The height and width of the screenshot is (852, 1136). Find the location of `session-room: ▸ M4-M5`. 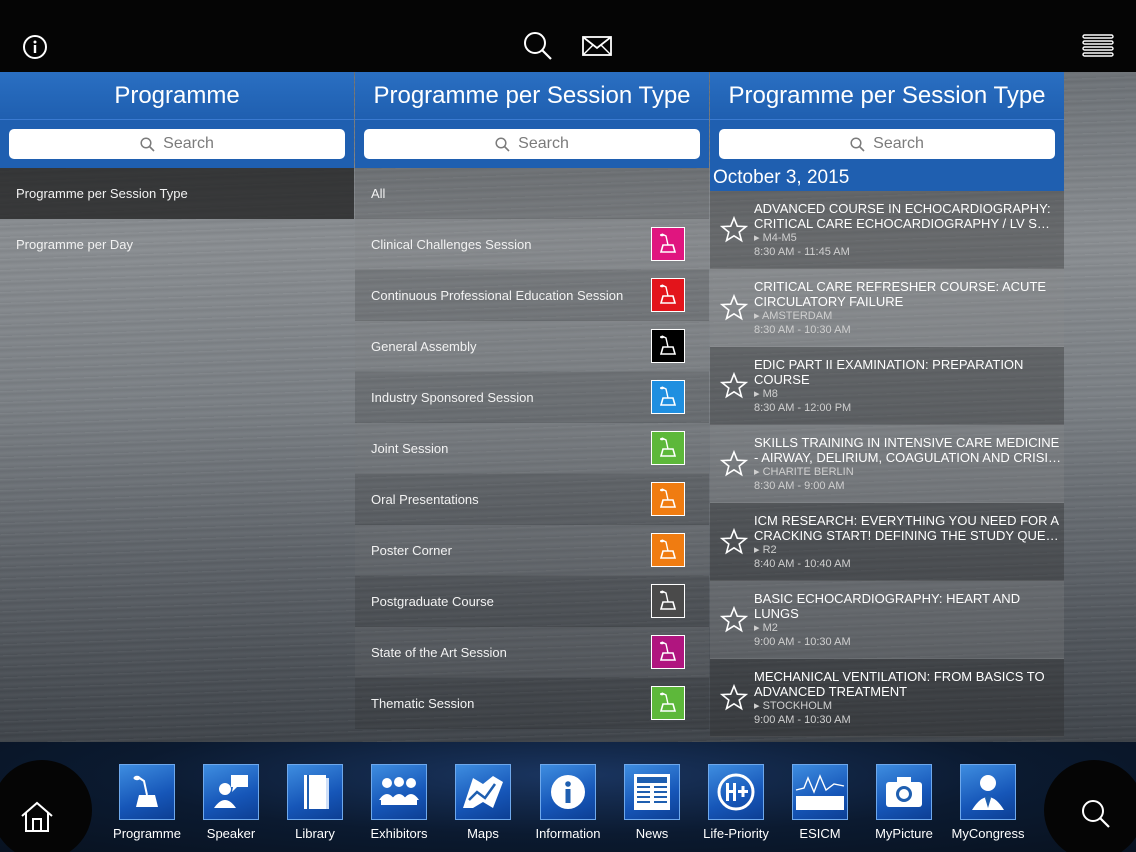

session-room: ▸ M4-M5 is located at coordinates (775, 238).